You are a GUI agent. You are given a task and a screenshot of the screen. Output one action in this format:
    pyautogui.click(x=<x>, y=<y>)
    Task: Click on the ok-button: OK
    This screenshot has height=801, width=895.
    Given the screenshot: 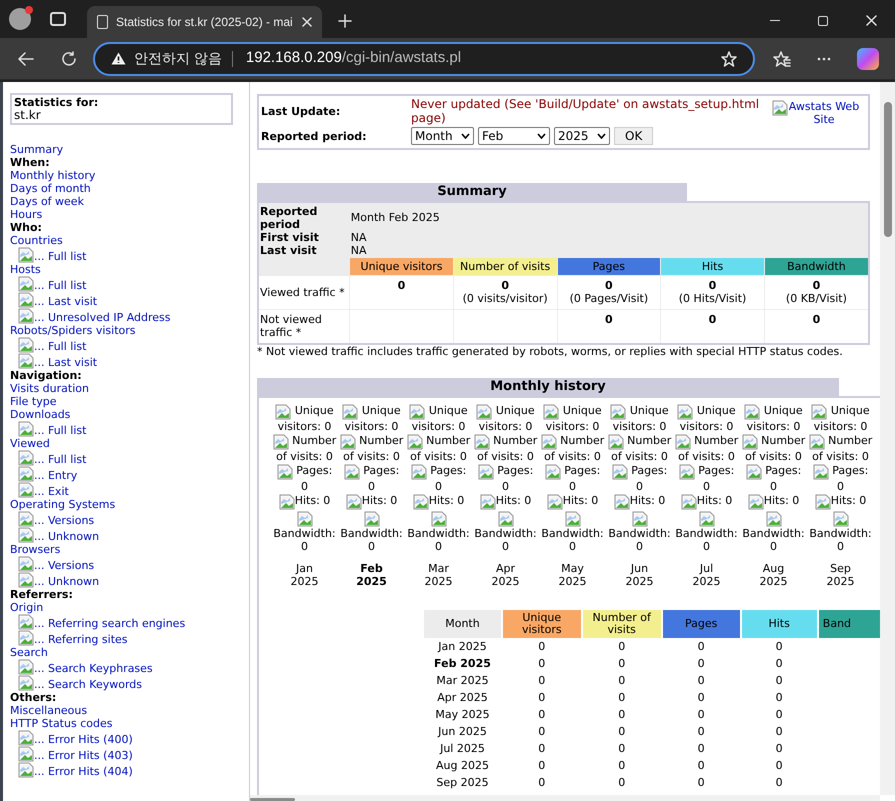 What is the action you would take?
    pyautogui.click(x=634, y=136)
    